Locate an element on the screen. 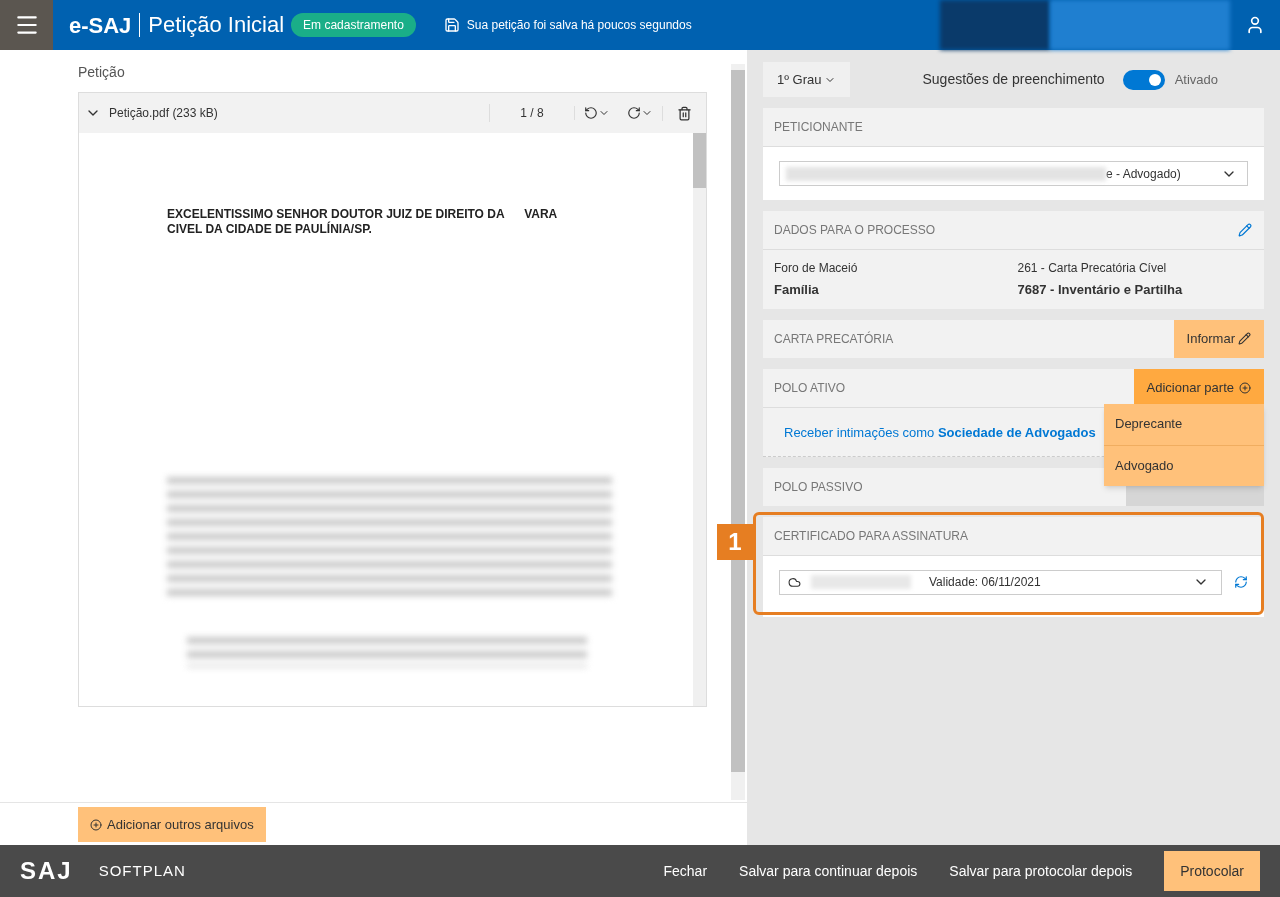 The image size is (1280, 897). section-title: POLO PASSIVO is located at coordinates (818, 487).